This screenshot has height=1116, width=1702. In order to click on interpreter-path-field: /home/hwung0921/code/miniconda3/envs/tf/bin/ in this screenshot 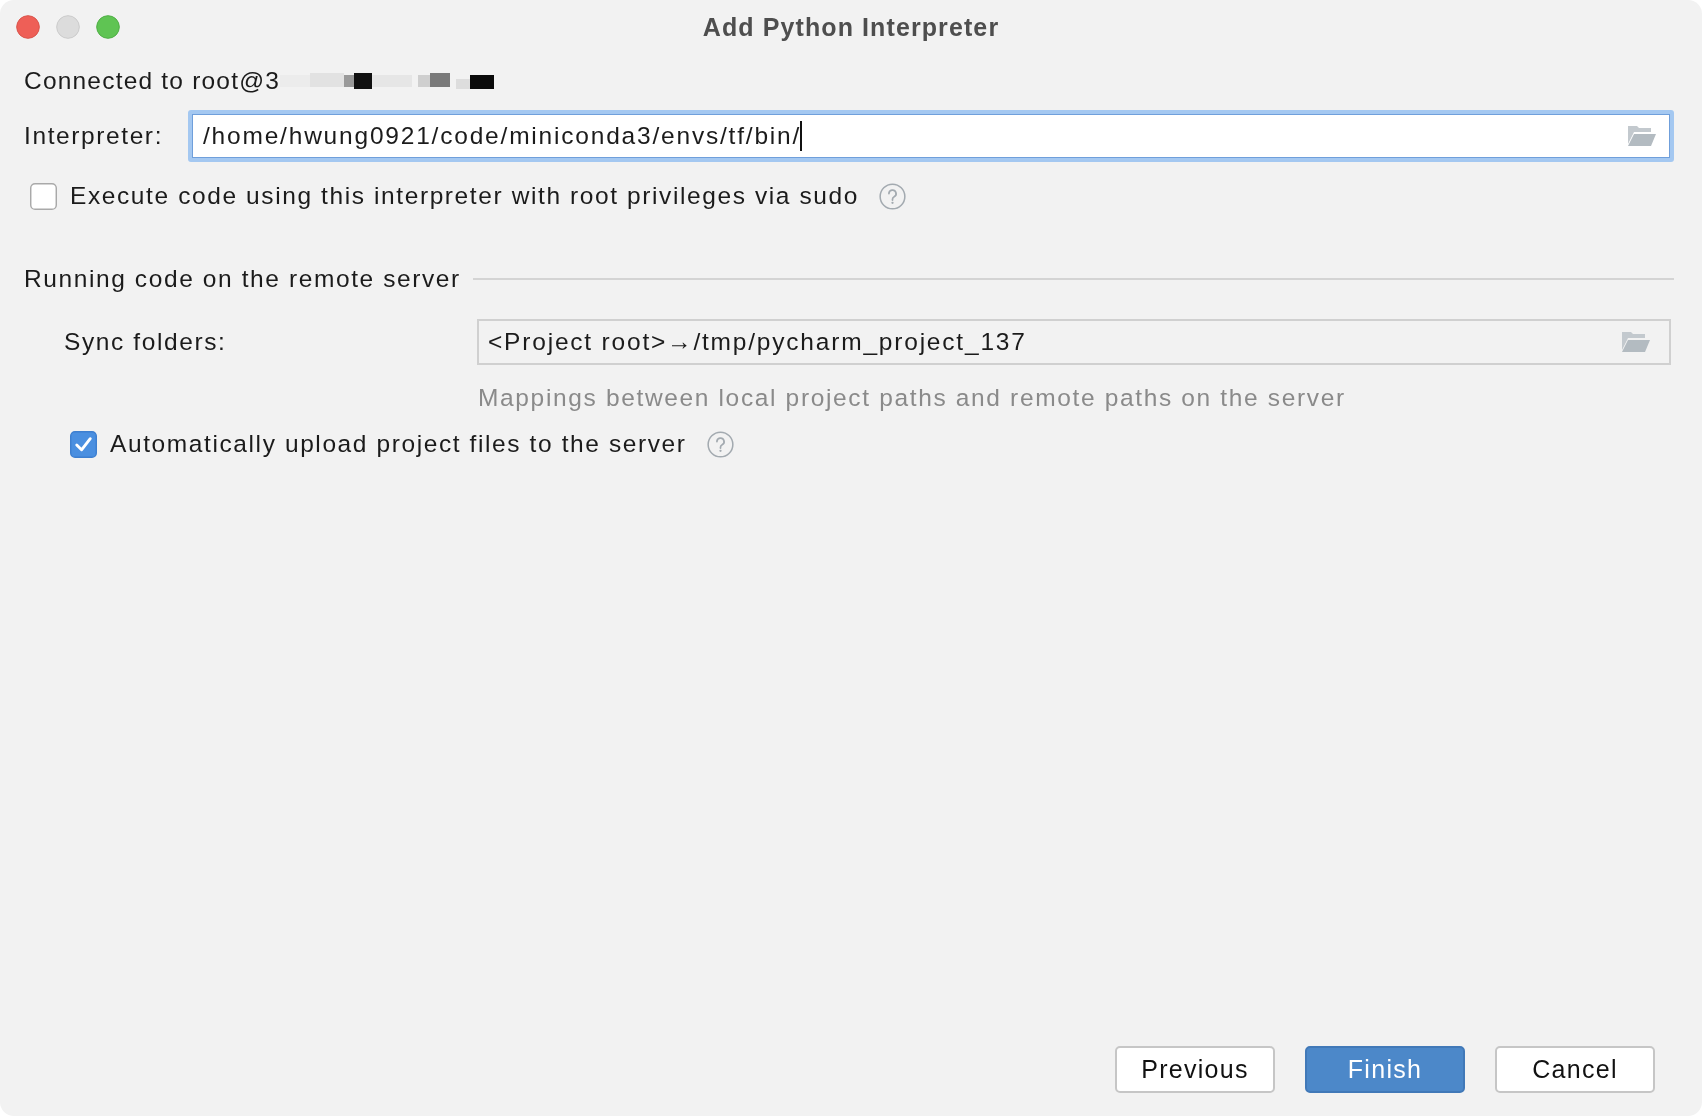, I will do `click(931, 136)`.